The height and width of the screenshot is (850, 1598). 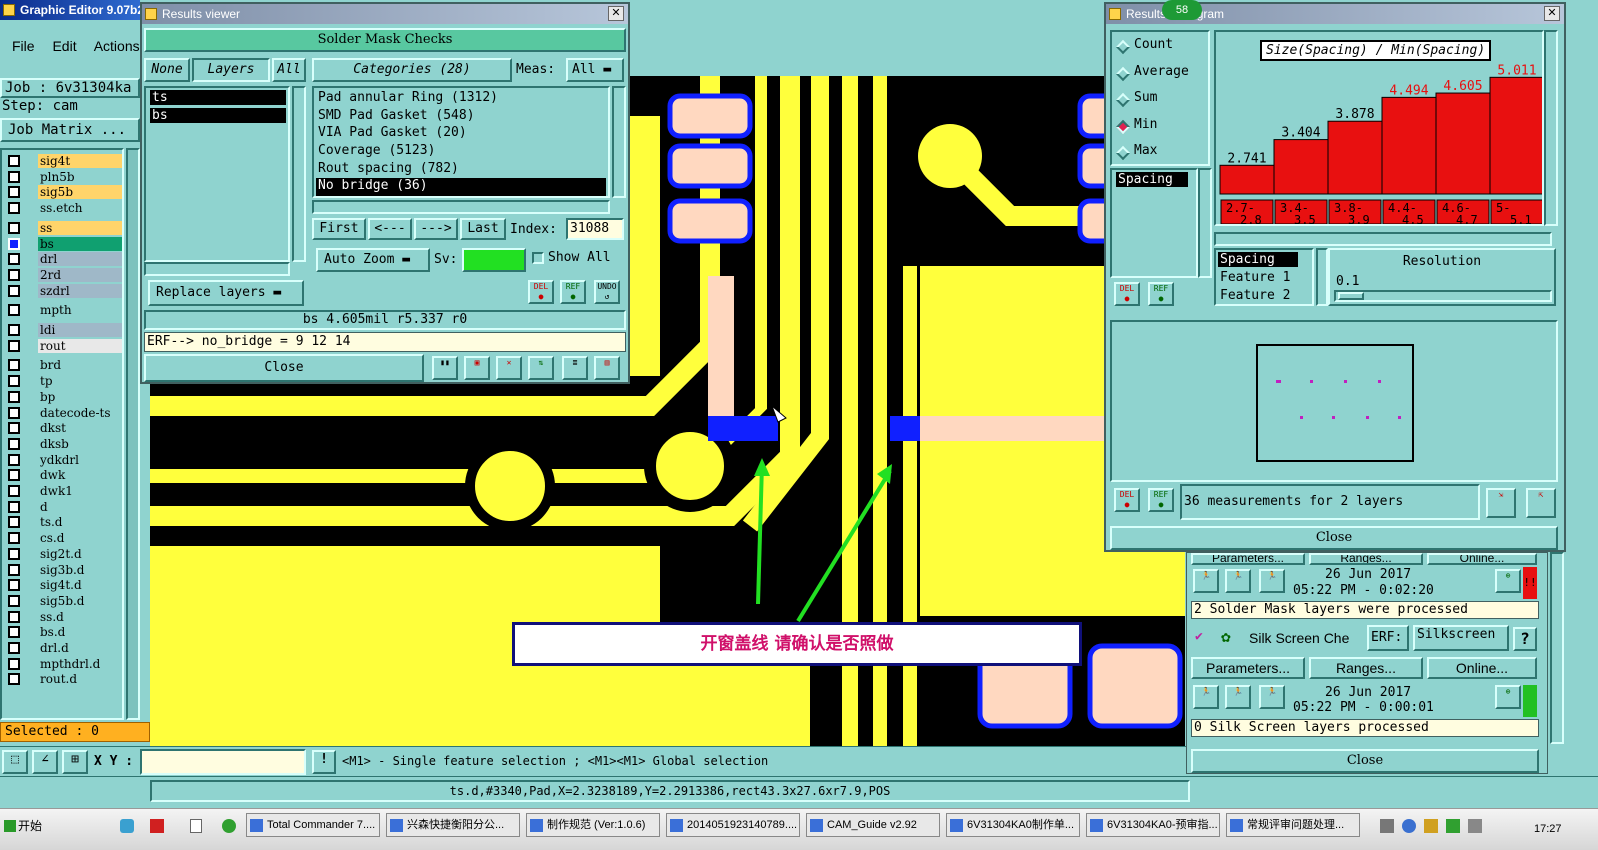 I want to click on layer-row: dwk1, so click(x=64, y=491).